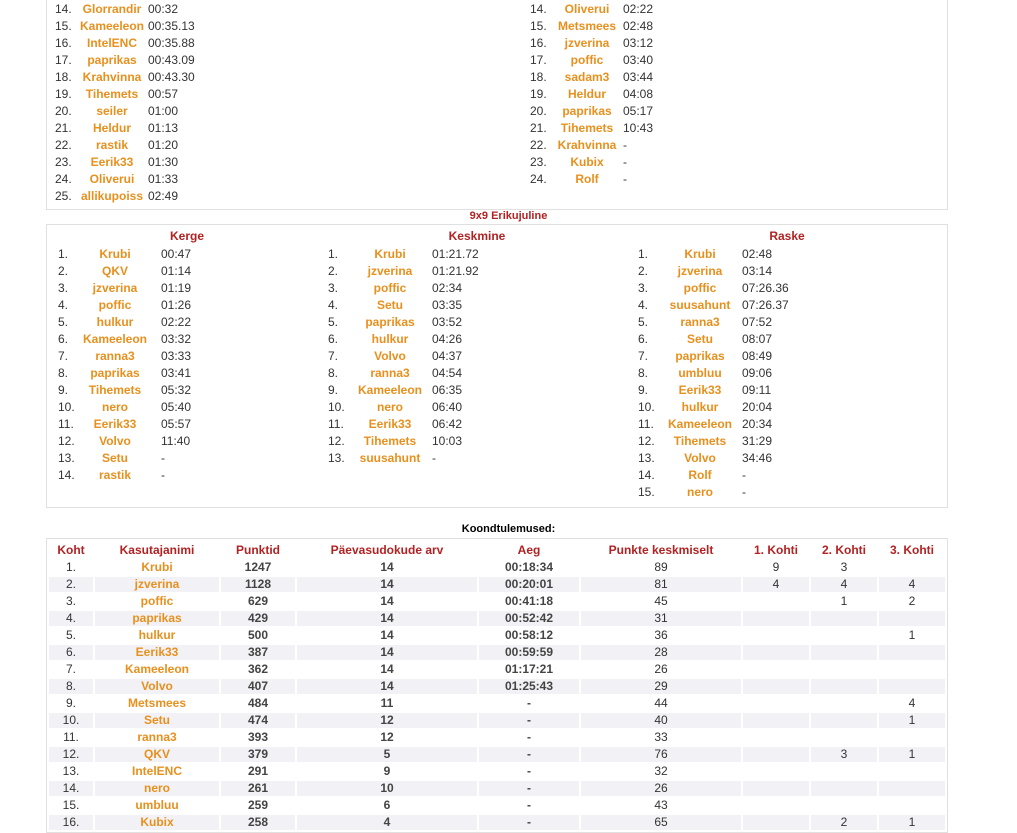  I want to click on table-cell: ranna3, so click(157, 737).